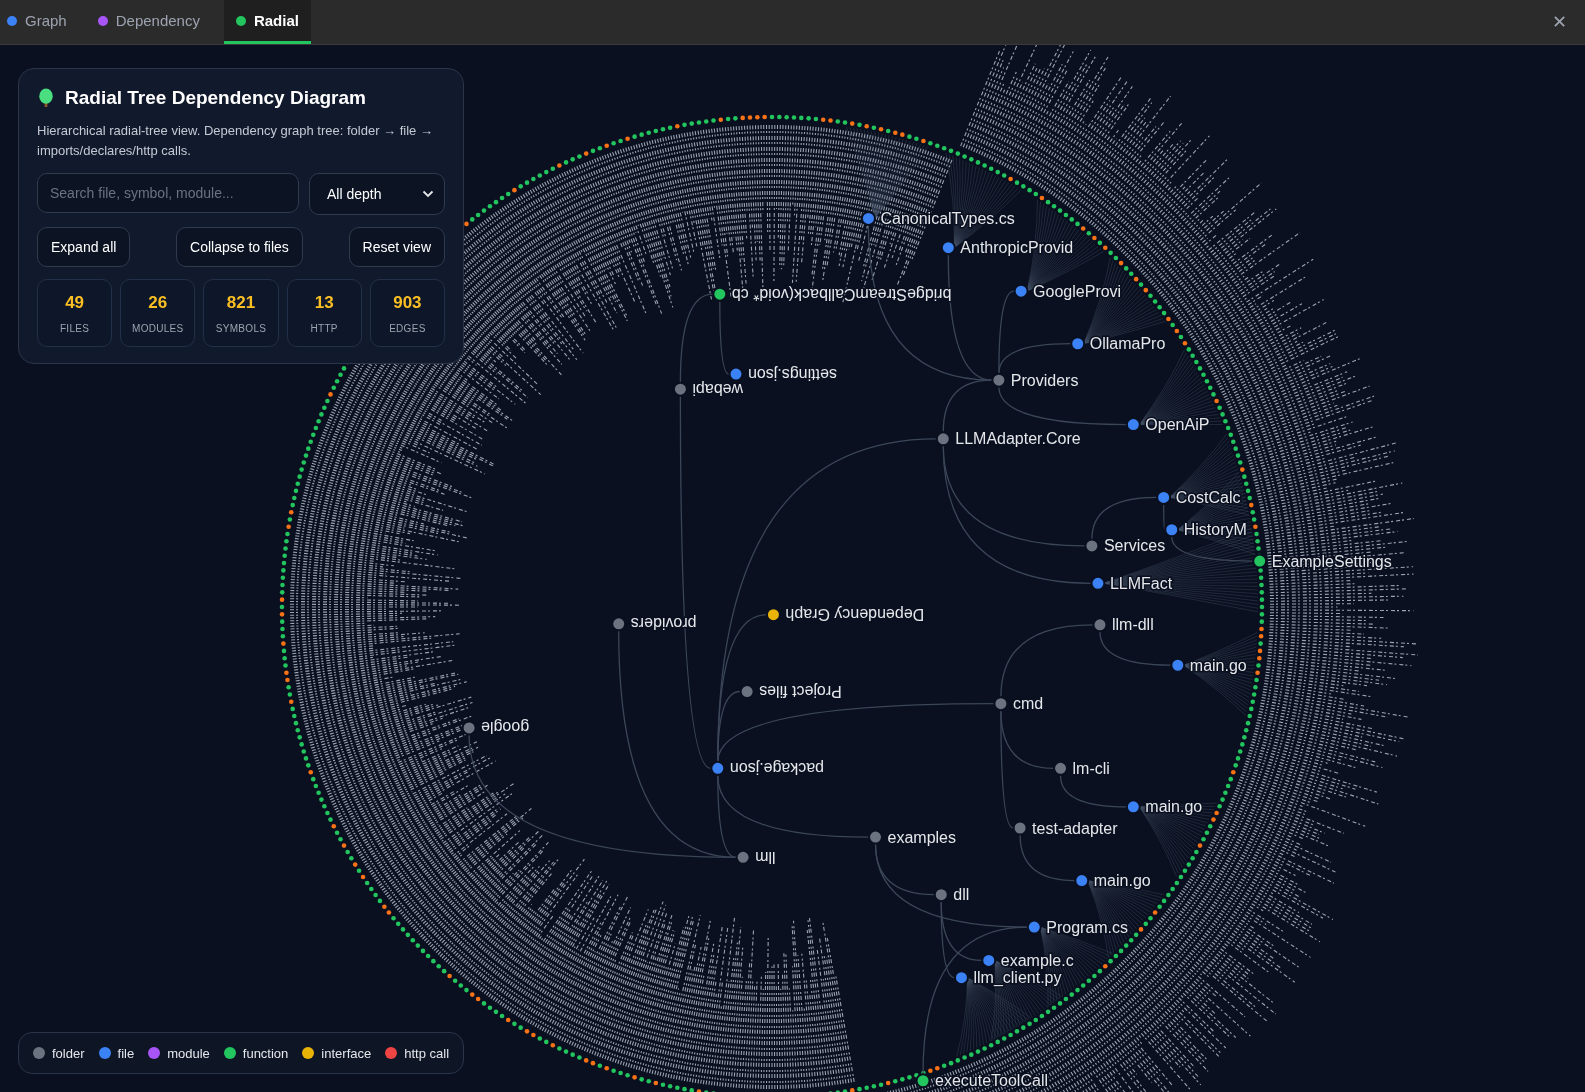 Image resolution: width=1585 pixels, height=1092 pixels. Describe the element at coordinates (800, 691) in the screenshot. I see `node-label: Project files` at that location.